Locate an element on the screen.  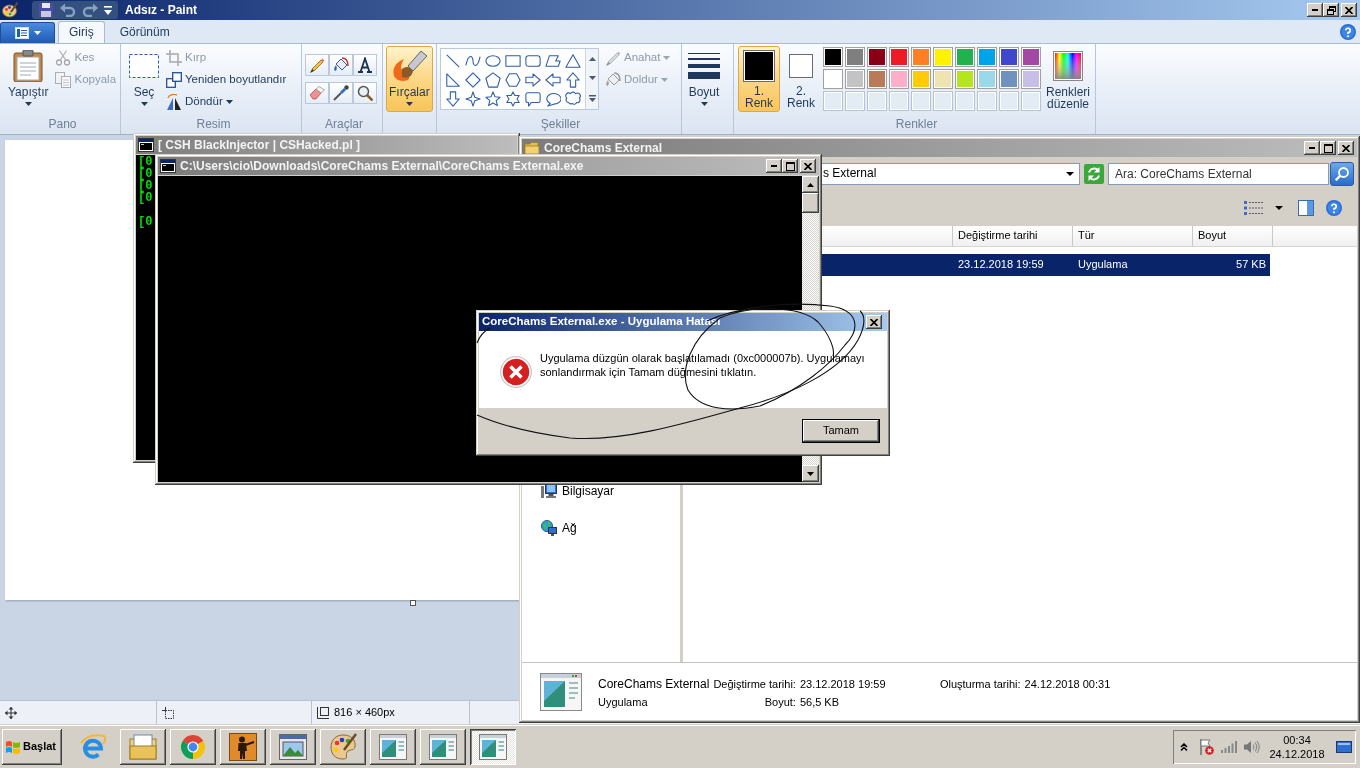
rounded-callout-shape-icon is located at coordinates (533, 98).